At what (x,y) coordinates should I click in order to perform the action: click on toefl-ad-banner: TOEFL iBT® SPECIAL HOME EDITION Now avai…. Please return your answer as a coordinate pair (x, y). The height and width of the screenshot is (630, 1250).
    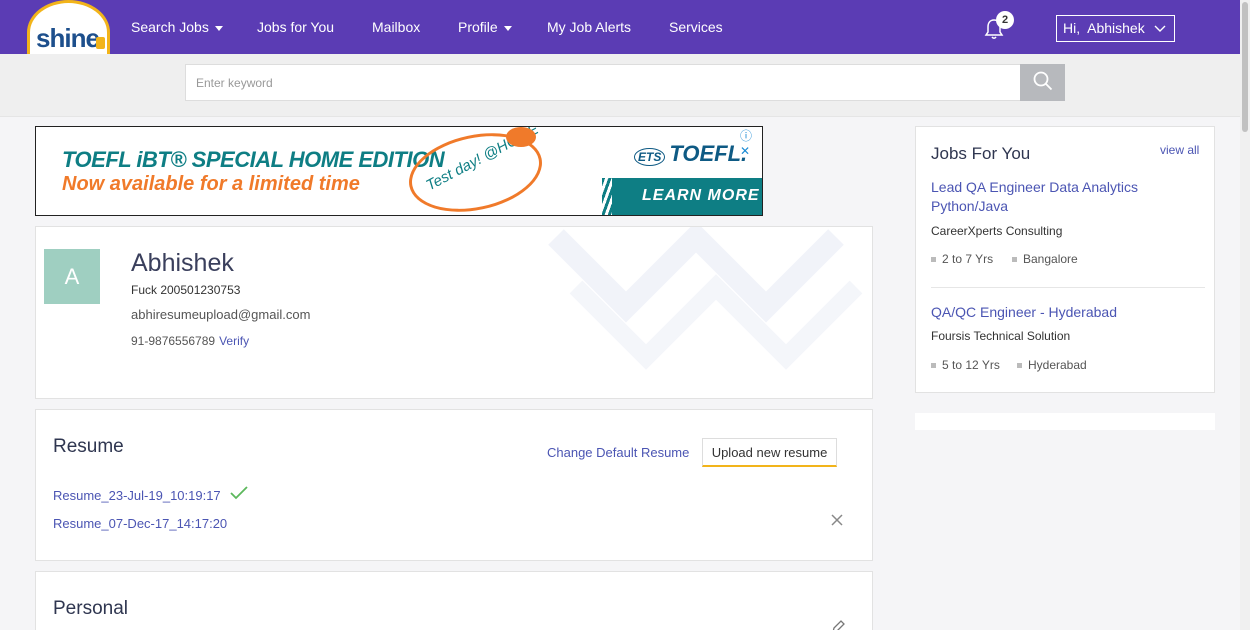
    Looking at the image, I should click on (399, 171).